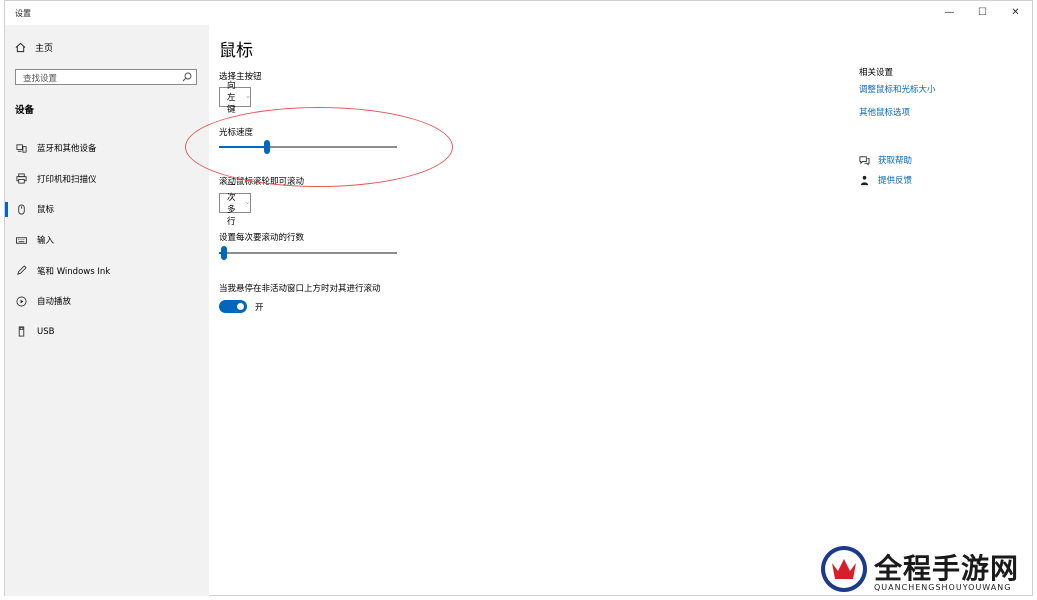 This screenshot has height=600, width=1037. Describe the element at coordinates (22, 270) in the screenshot. I see `pen-icon` at that location.